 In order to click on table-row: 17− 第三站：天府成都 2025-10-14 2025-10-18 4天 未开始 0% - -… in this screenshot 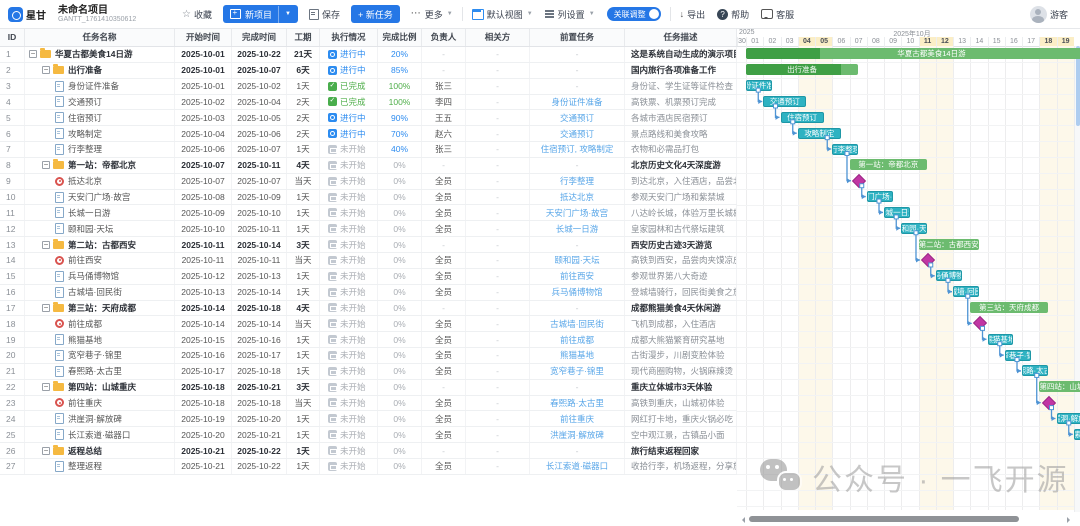, I will do `click(368, 308)`.